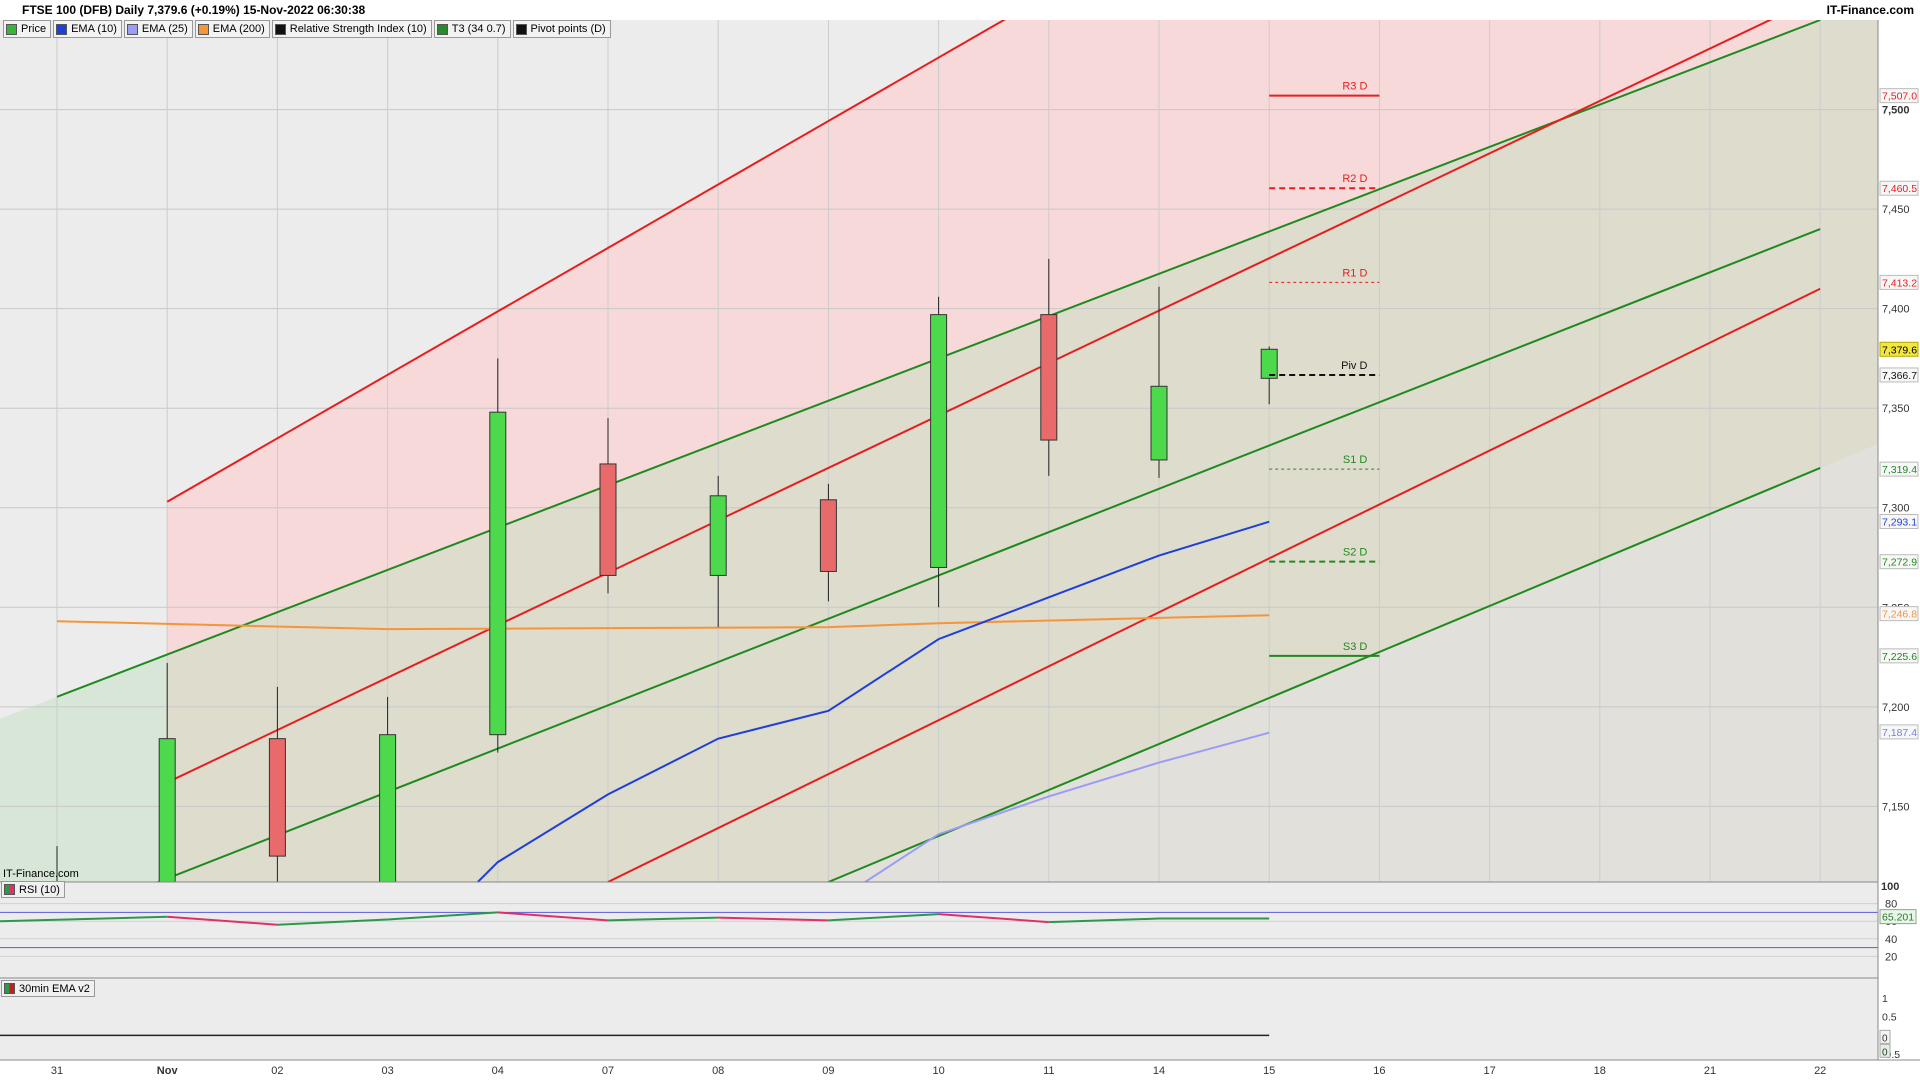 This screenshot has height=1080, width=1920. I want to click on x-tick-label: 04, so click(498, 1071).